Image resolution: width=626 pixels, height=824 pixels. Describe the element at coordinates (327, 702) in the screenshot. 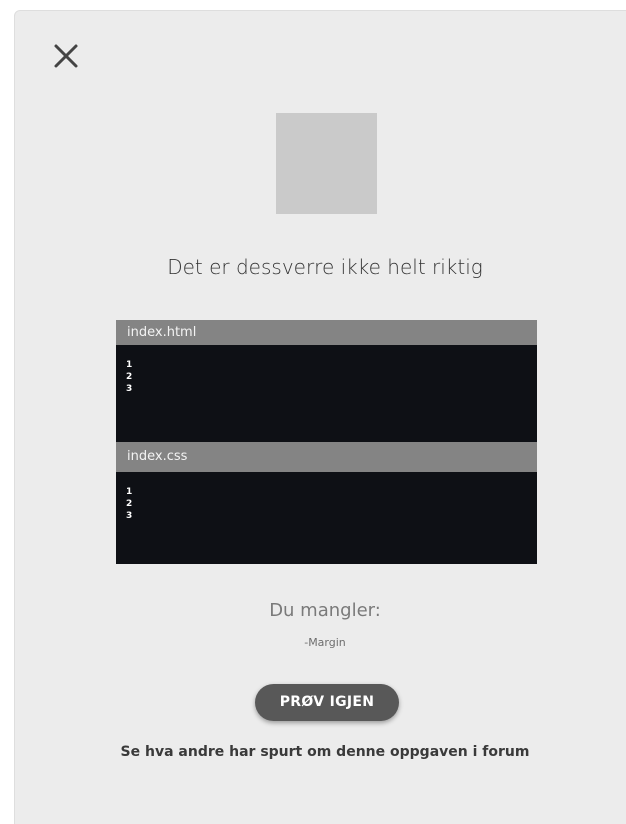

I see `retry-button: PRØV IGJEN` at that location.